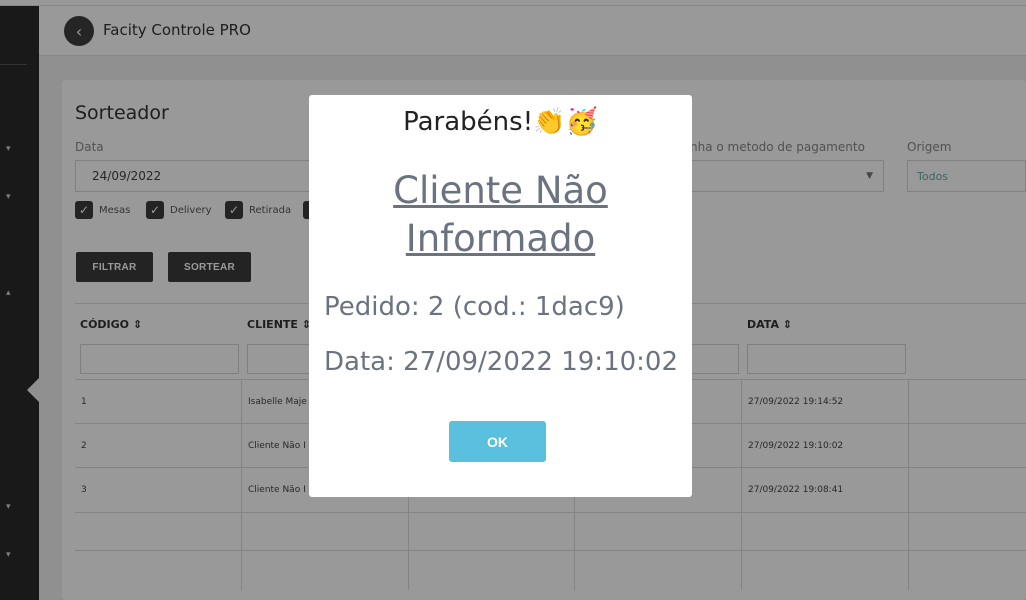 This screenshot has width=1026, height=600. I want to click on date-line: Data: 27/09/2022 19:10:02, so click(501, 362).